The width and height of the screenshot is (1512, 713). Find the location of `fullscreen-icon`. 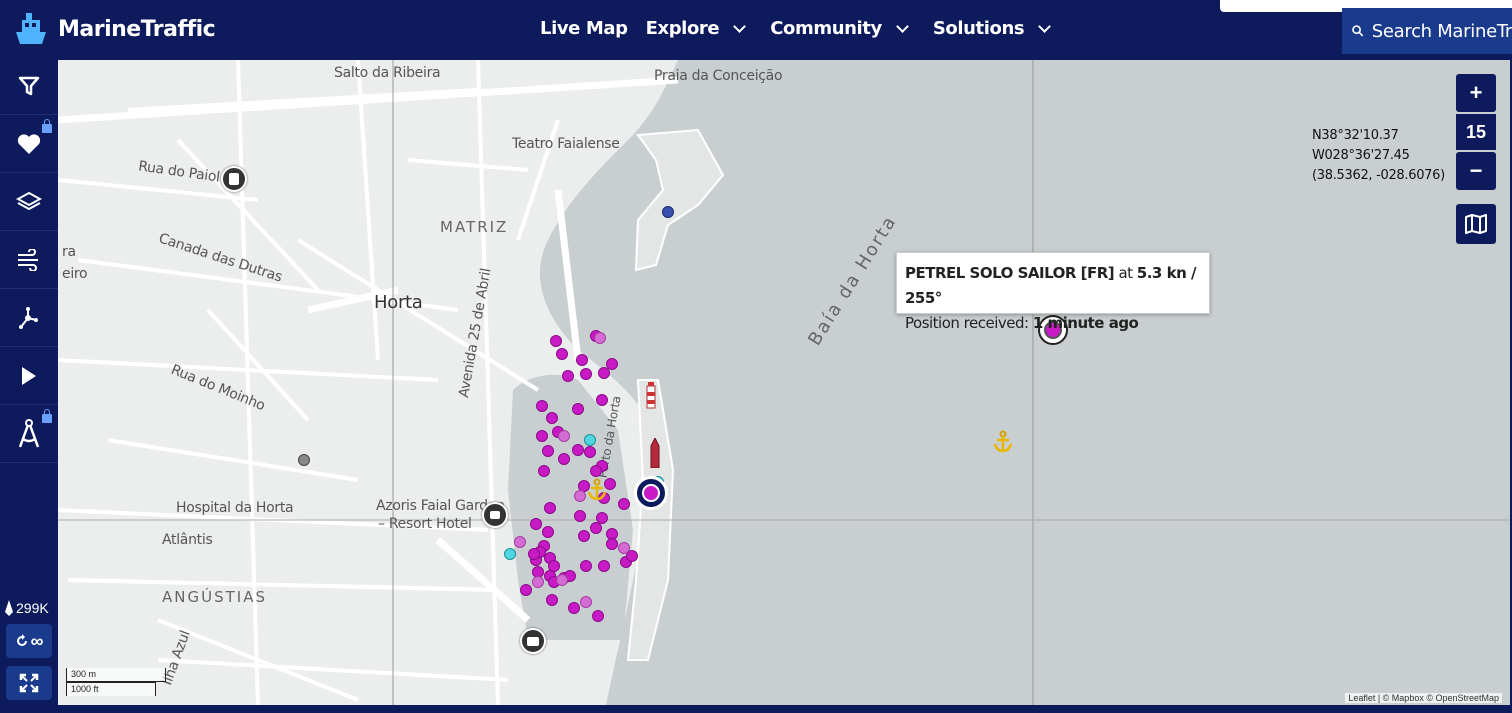

fullscreen-icon is located at coordinates (29, 683).